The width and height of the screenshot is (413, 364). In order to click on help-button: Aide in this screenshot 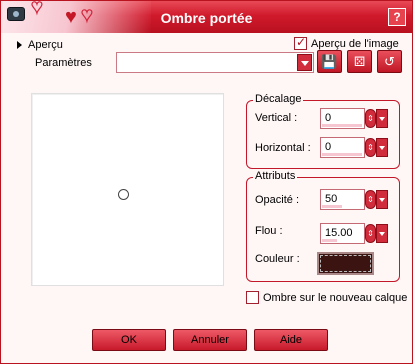, I will do `click(291, 340)`.